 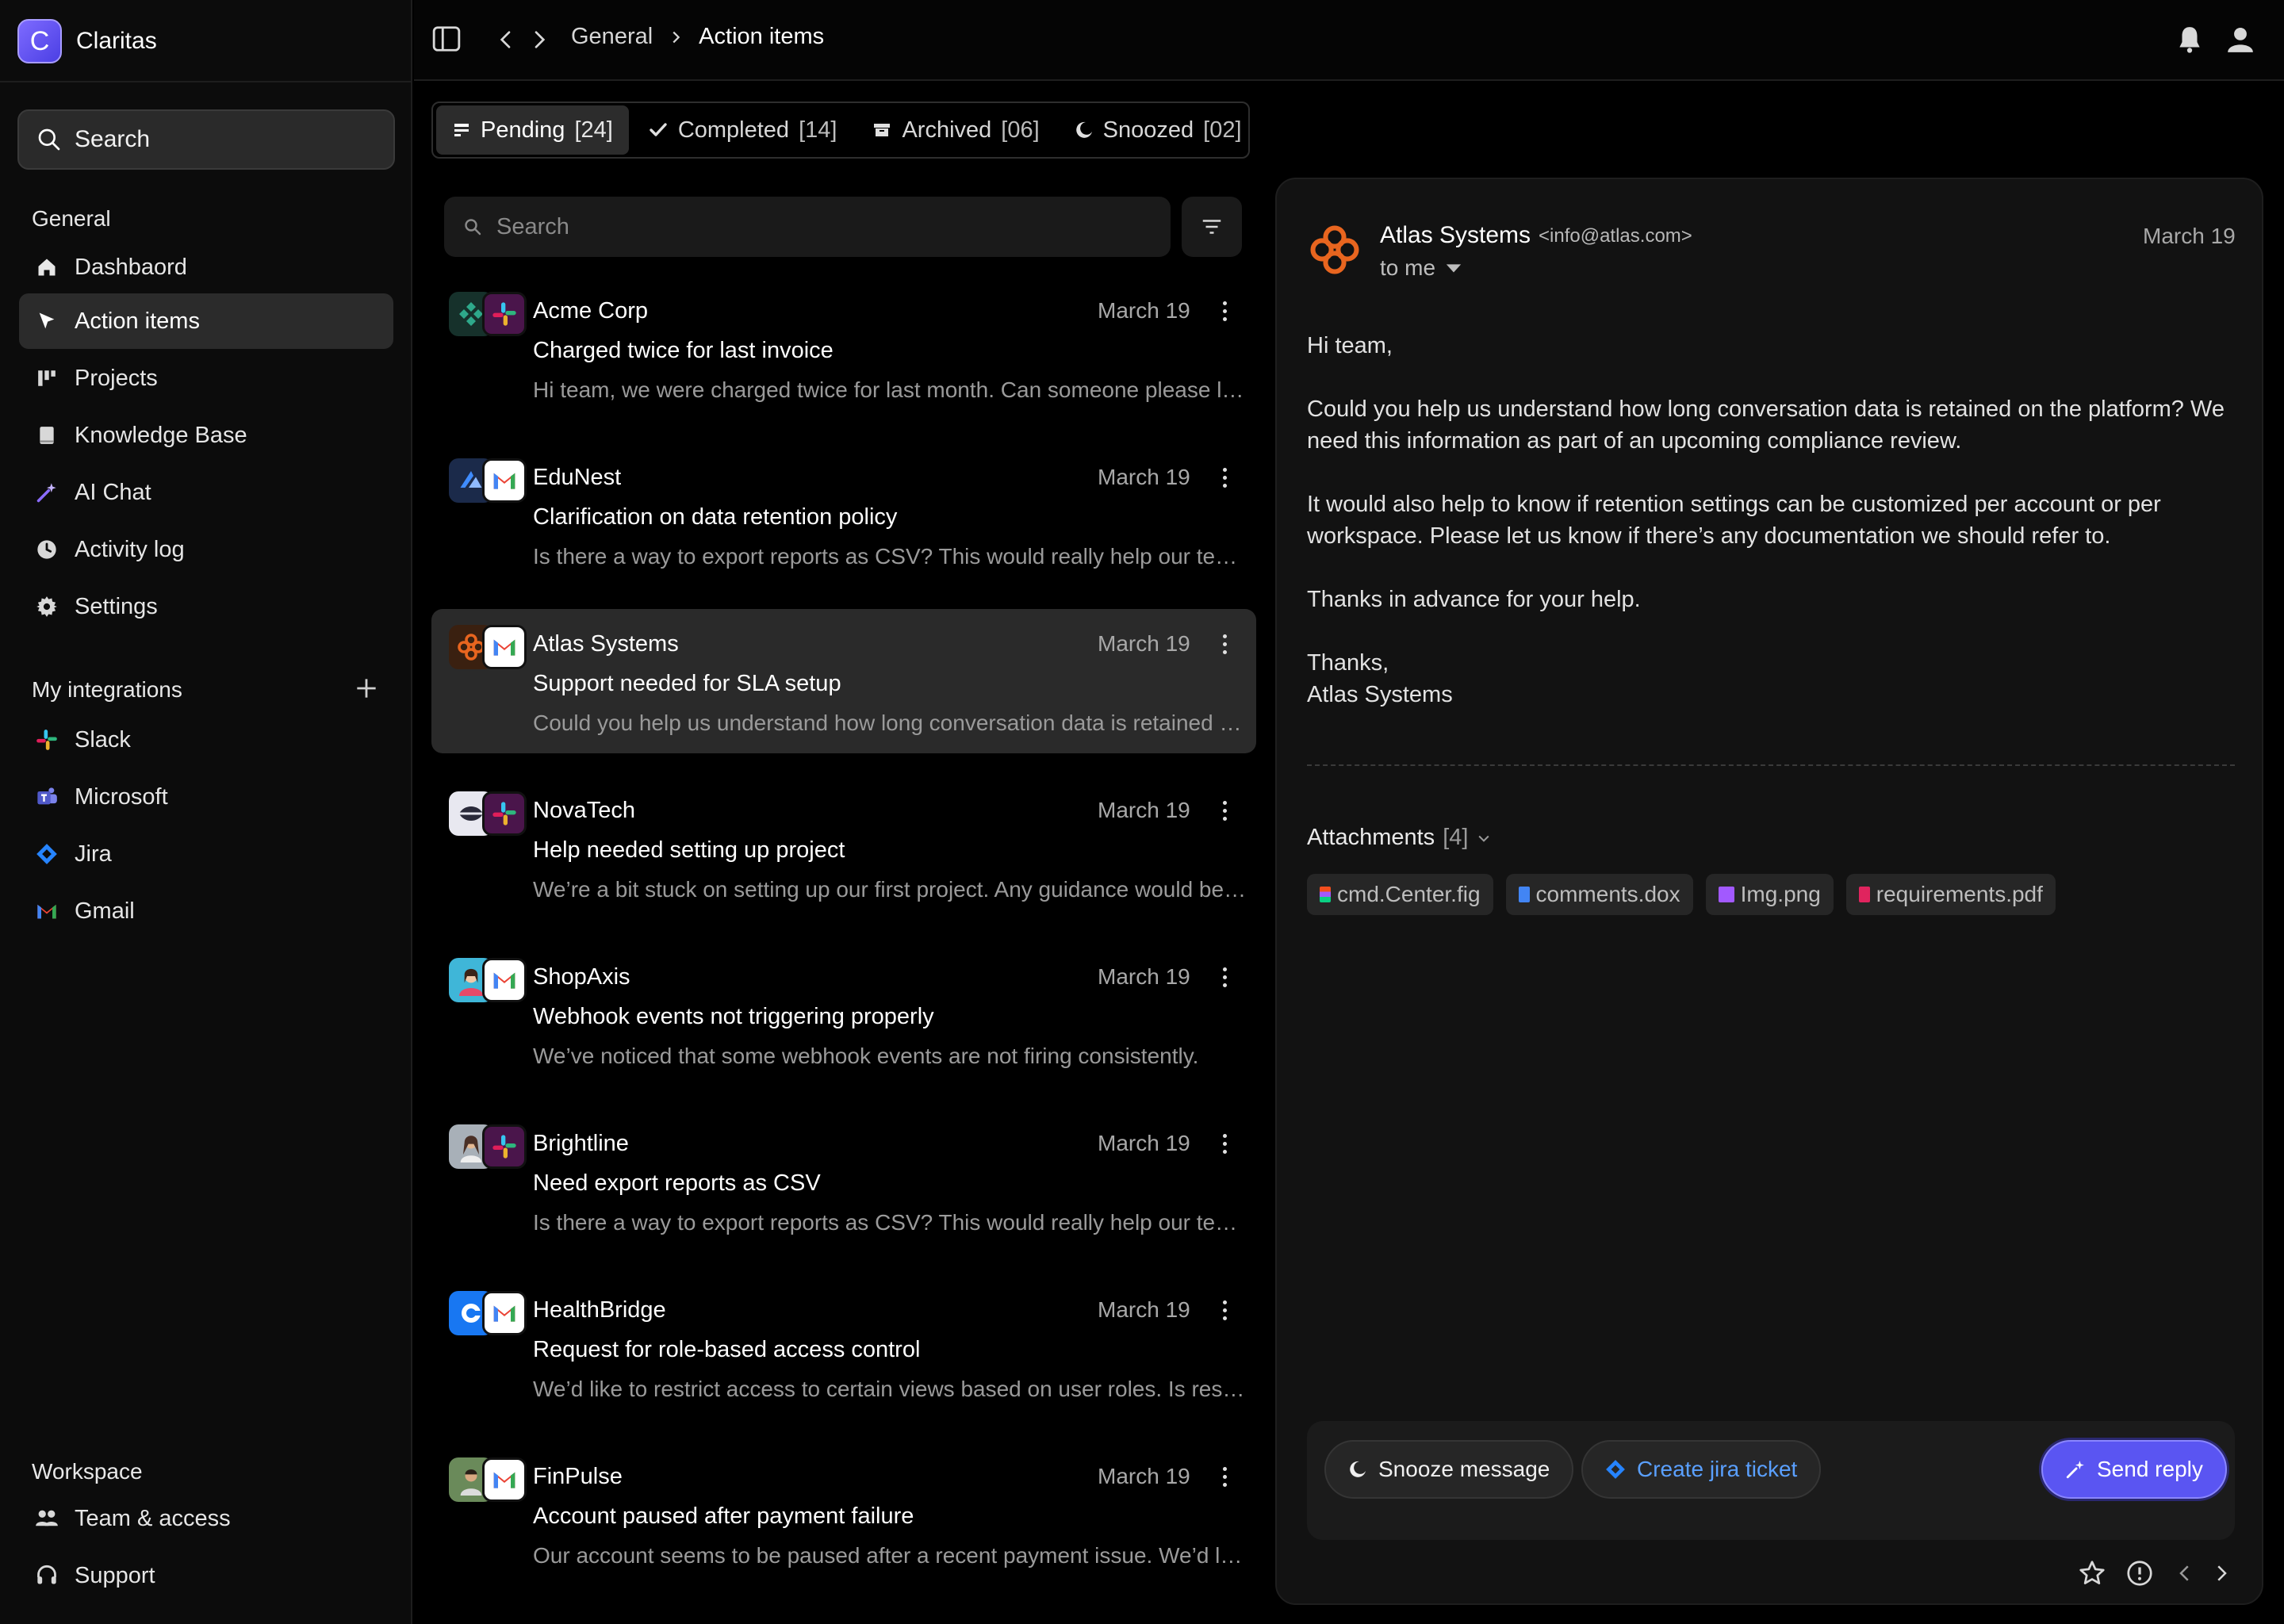 I want to click on tab-archived: Archived [06], so click(x=955, y=130).